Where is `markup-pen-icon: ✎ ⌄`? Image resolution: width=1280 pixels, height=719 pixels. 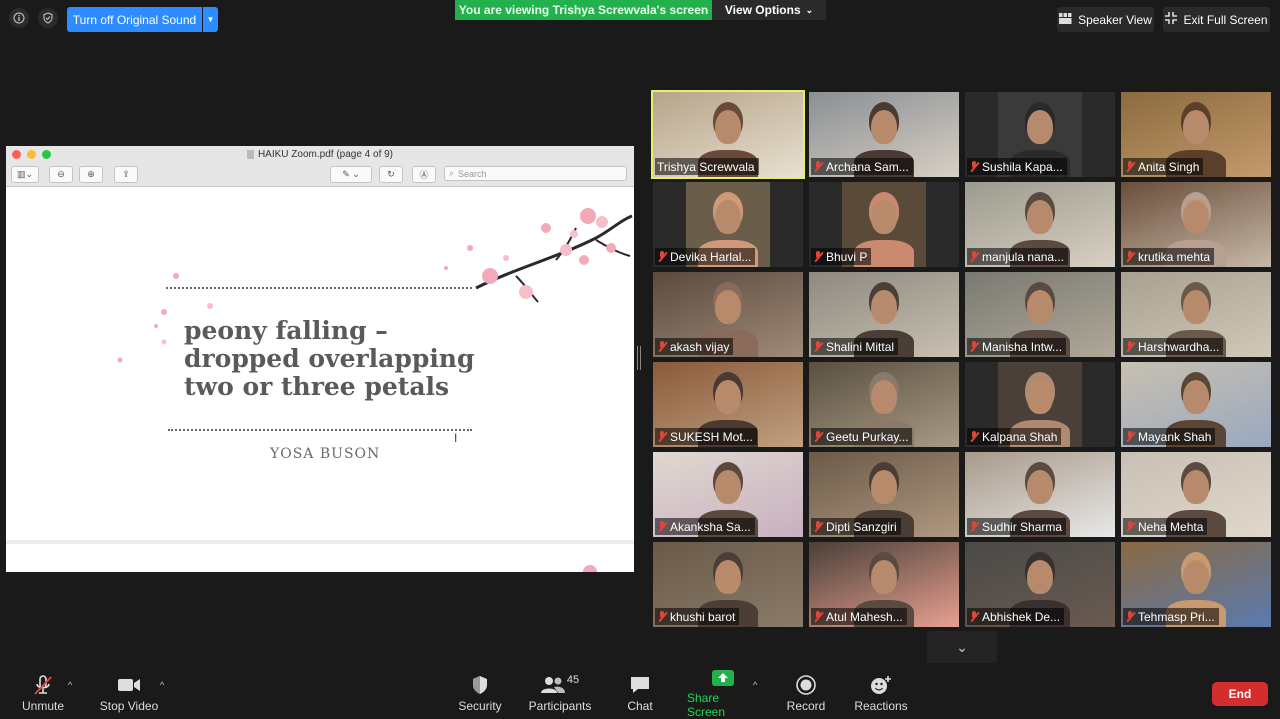
markup-pen-icon: ✎ ⌄ is located at coordinates (351, 174).